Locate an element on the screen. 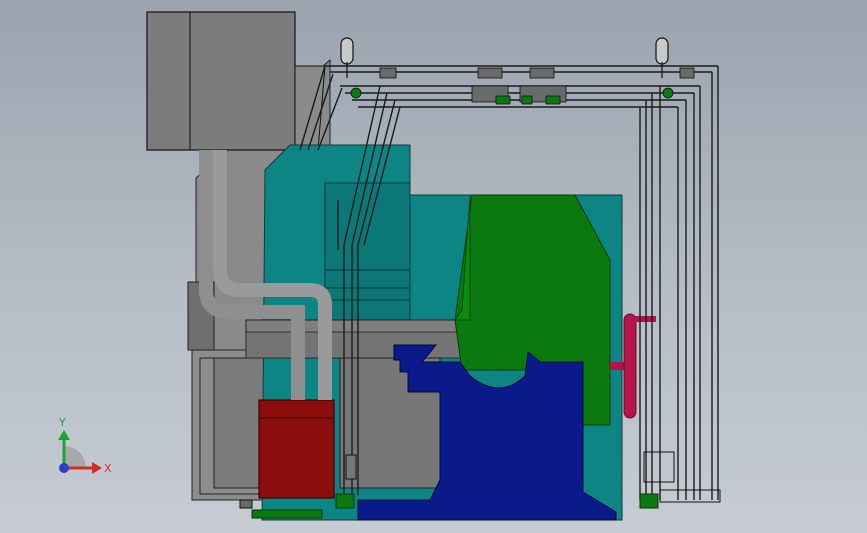 Image resolution: width=867 pixels, height=533 pixels. coordinate-triad: Y X is located at coordinates (85, 445).